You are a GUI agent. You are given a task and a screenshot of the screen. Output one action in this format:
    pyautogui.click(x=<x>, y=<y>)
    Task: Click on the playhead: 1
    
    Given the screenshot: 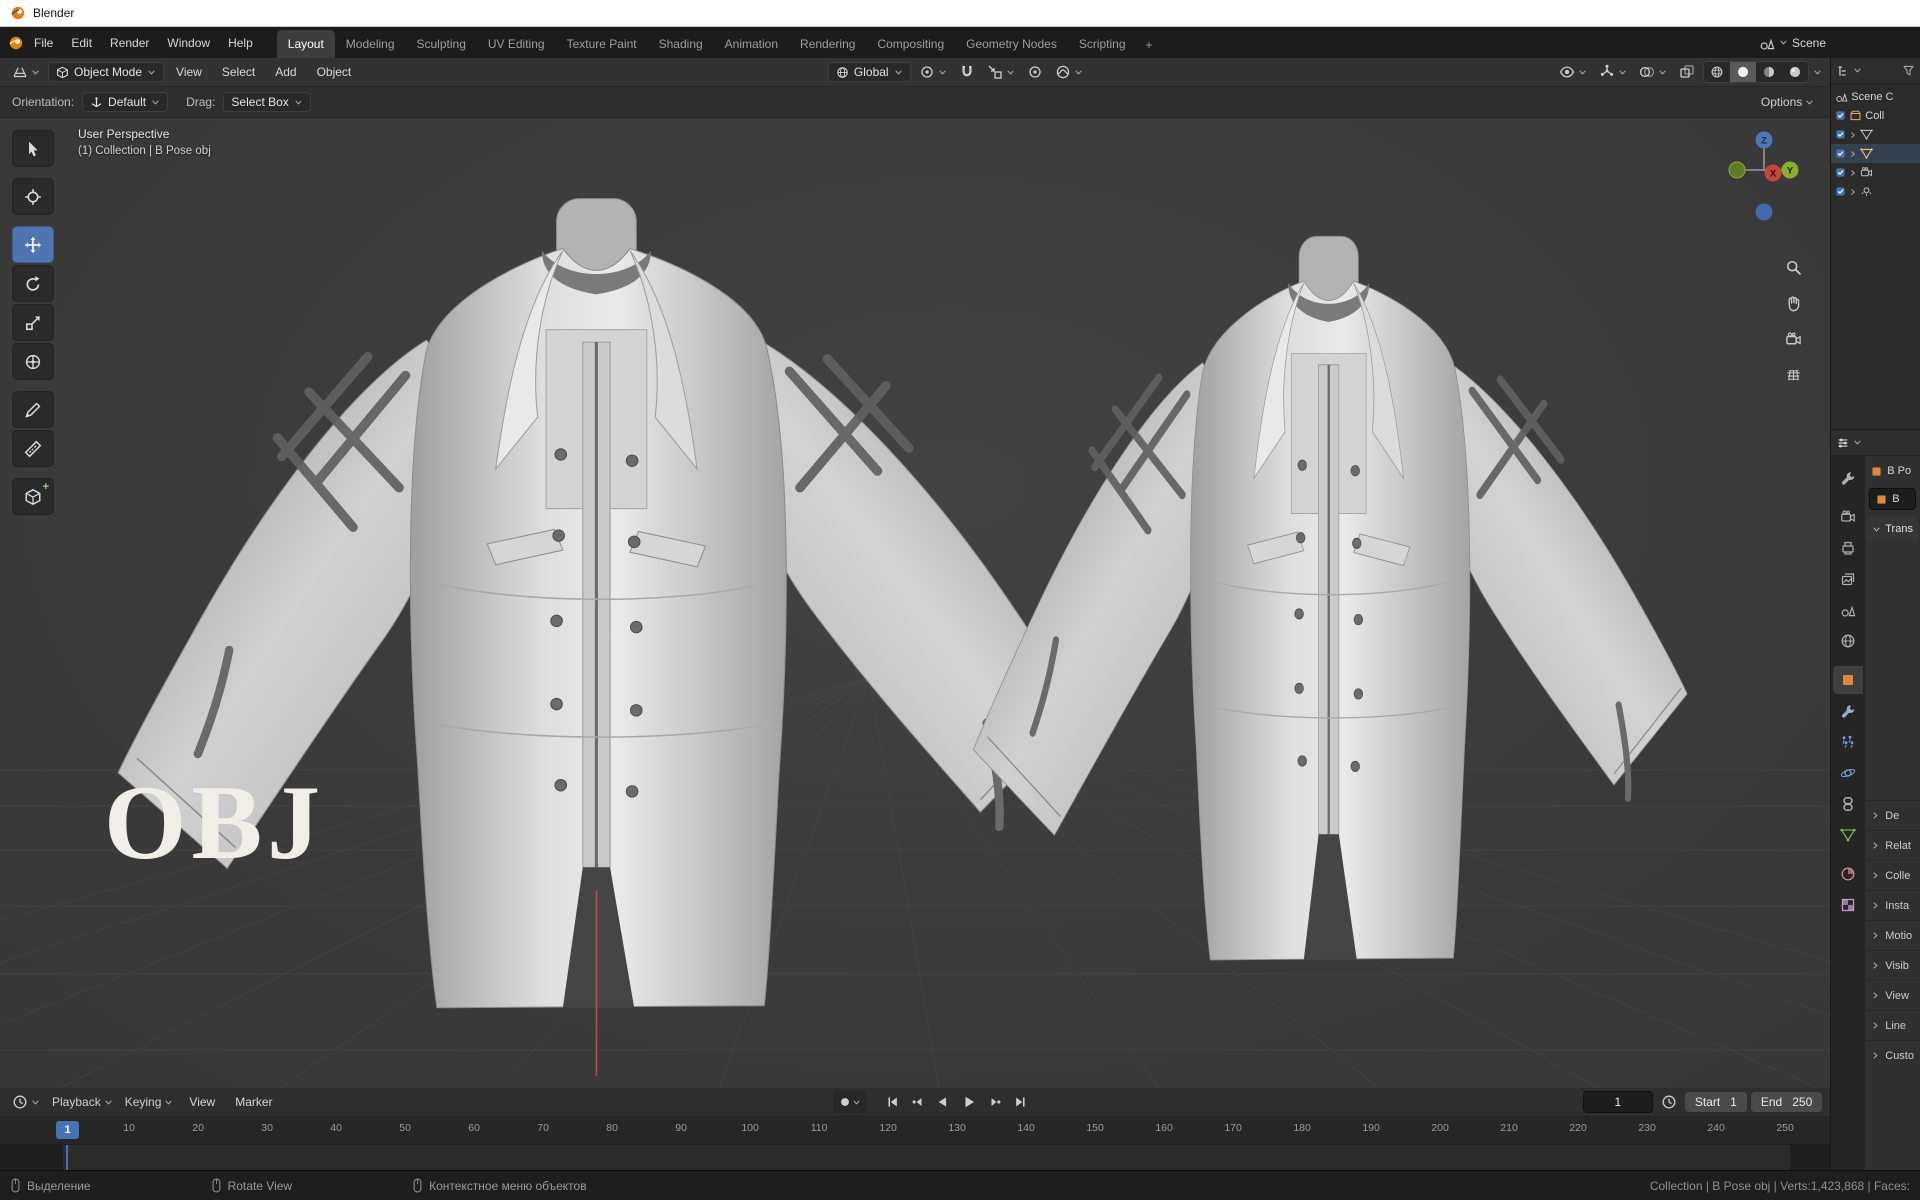 What is the action you would take?
    pyautogui.click(x=67, y=1130)
    